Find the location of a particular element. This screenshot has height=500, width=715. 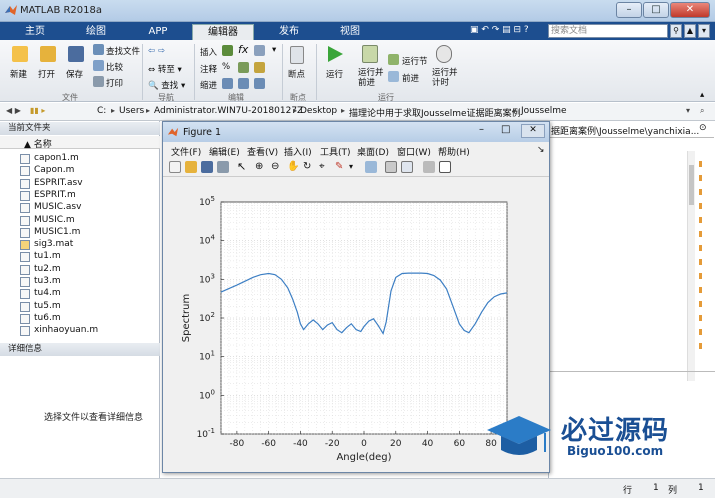

save-button: 保存 is located at coordinates (74, 74).